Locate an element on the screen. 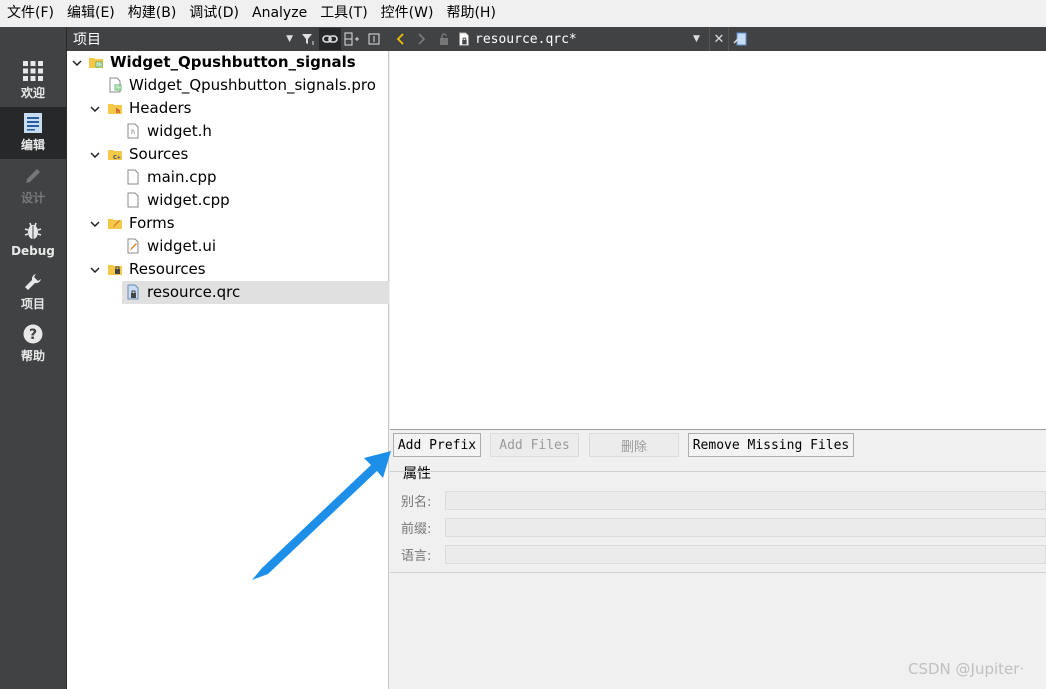  tree-item-widget-cpp: widget.cpp is located at coordinates (228, 200).